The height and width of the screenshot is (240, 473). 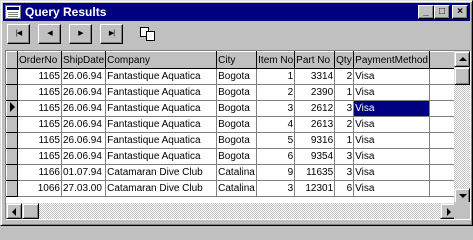 What do you see at coordinates (84, 188) in the screenshot?
I see `table-cell: 27.03.00` at bounding box center [84, 188].